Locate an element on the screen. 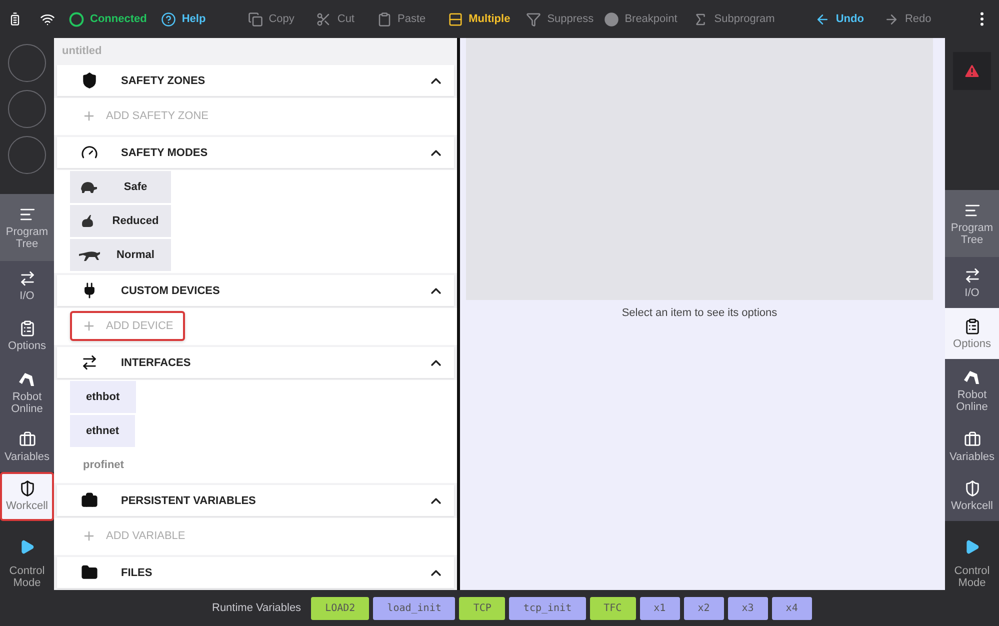 This screenshot has width=999, height=626. turtle-icon is located at coordinates (88, 187).